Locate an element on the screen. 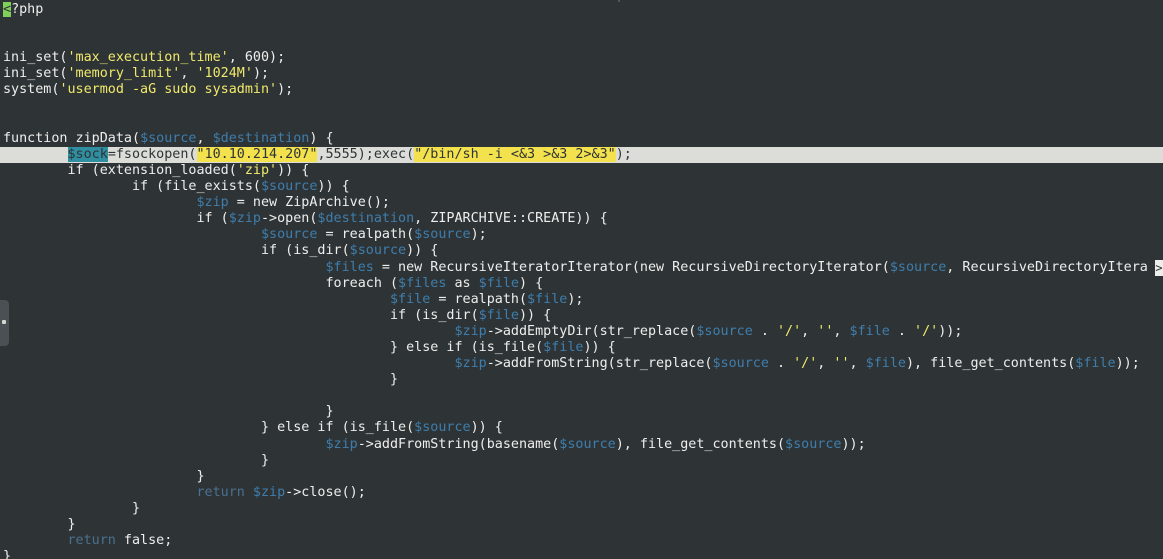 The height and width of the screenshot is (559, 1163). side-panel-handle is located at coordinates (4, 323).